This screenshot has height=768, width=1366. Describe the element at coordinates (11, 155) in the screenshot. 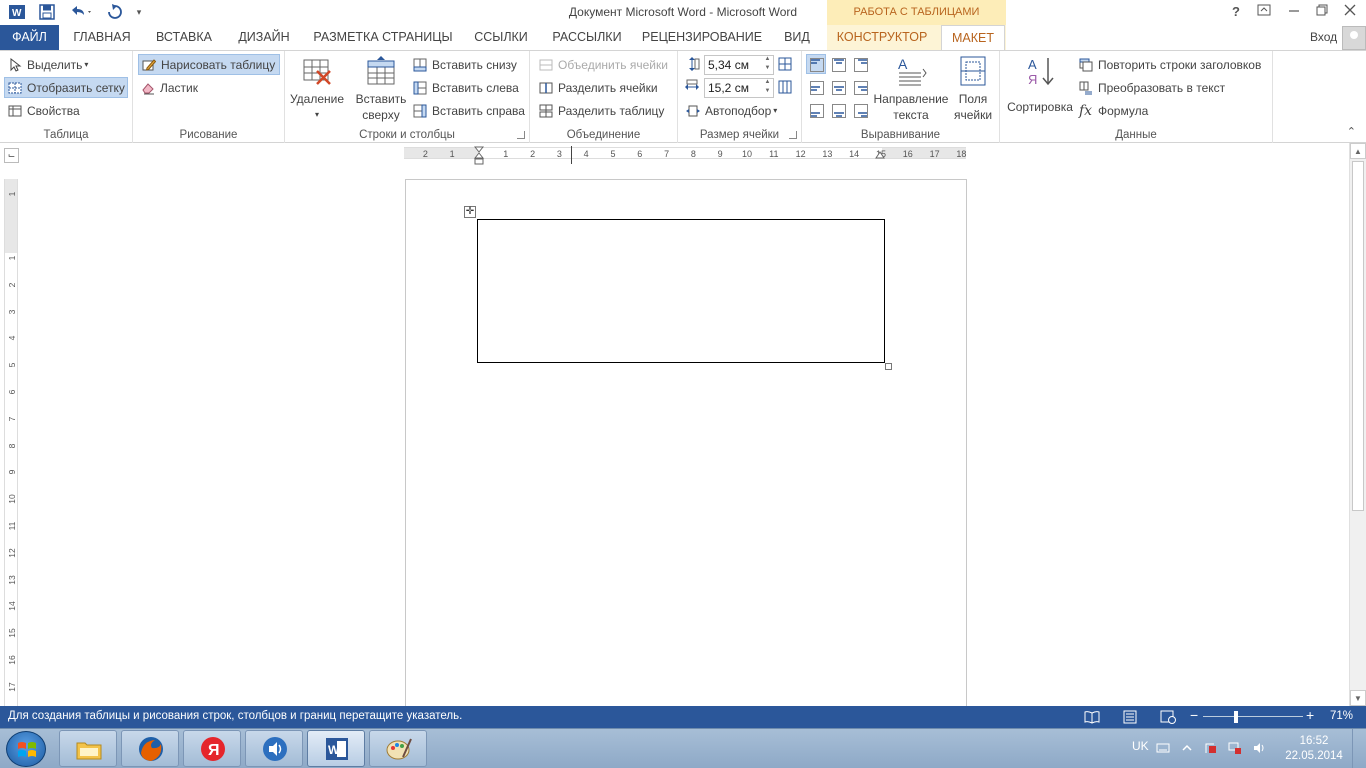

I see `tab-selector-button: ⌙` at that location.